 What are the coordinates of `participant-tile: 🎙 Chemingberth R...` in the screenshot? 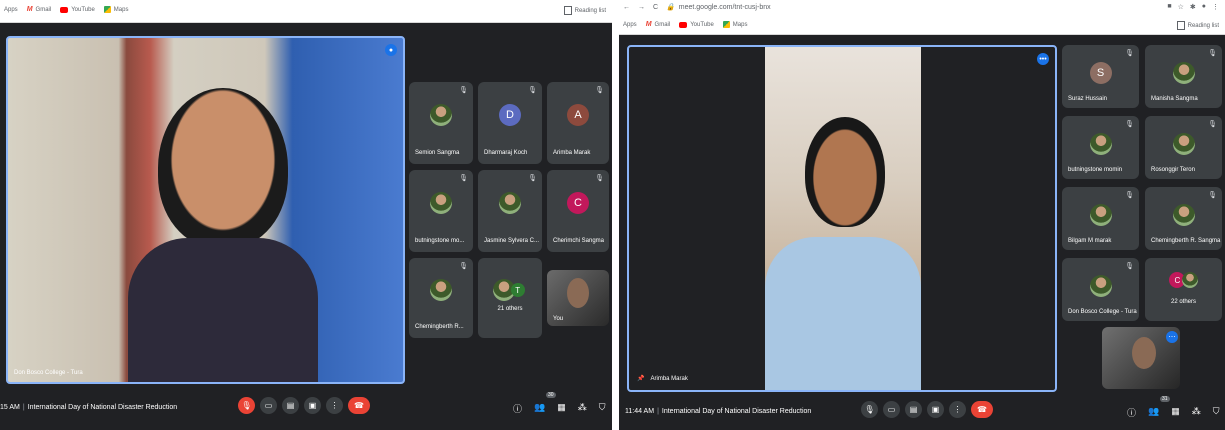 It's located at (441, 298).